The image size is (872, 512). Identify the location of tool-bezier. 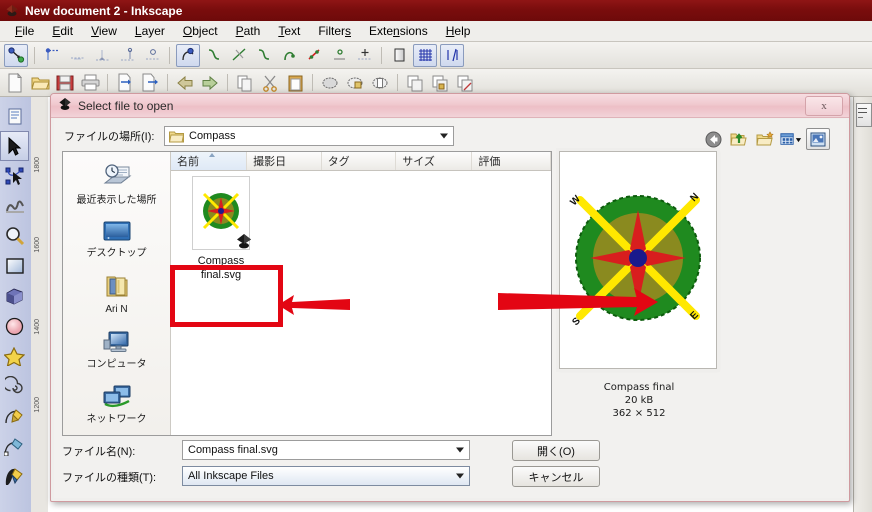
(14, 446).